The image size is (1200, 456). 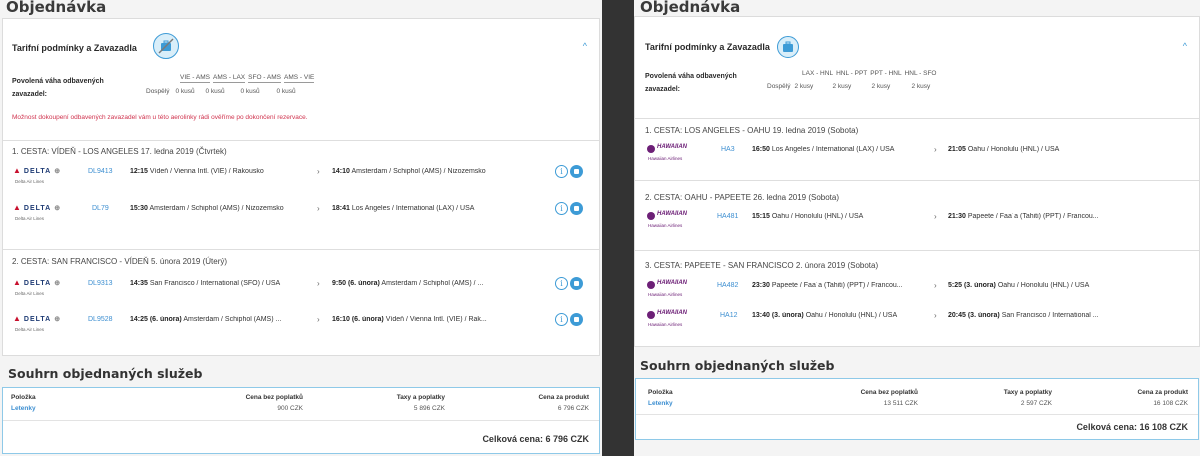 I want to click on summary-product-price: 6 796 CZK, so click(x=573, y=408).